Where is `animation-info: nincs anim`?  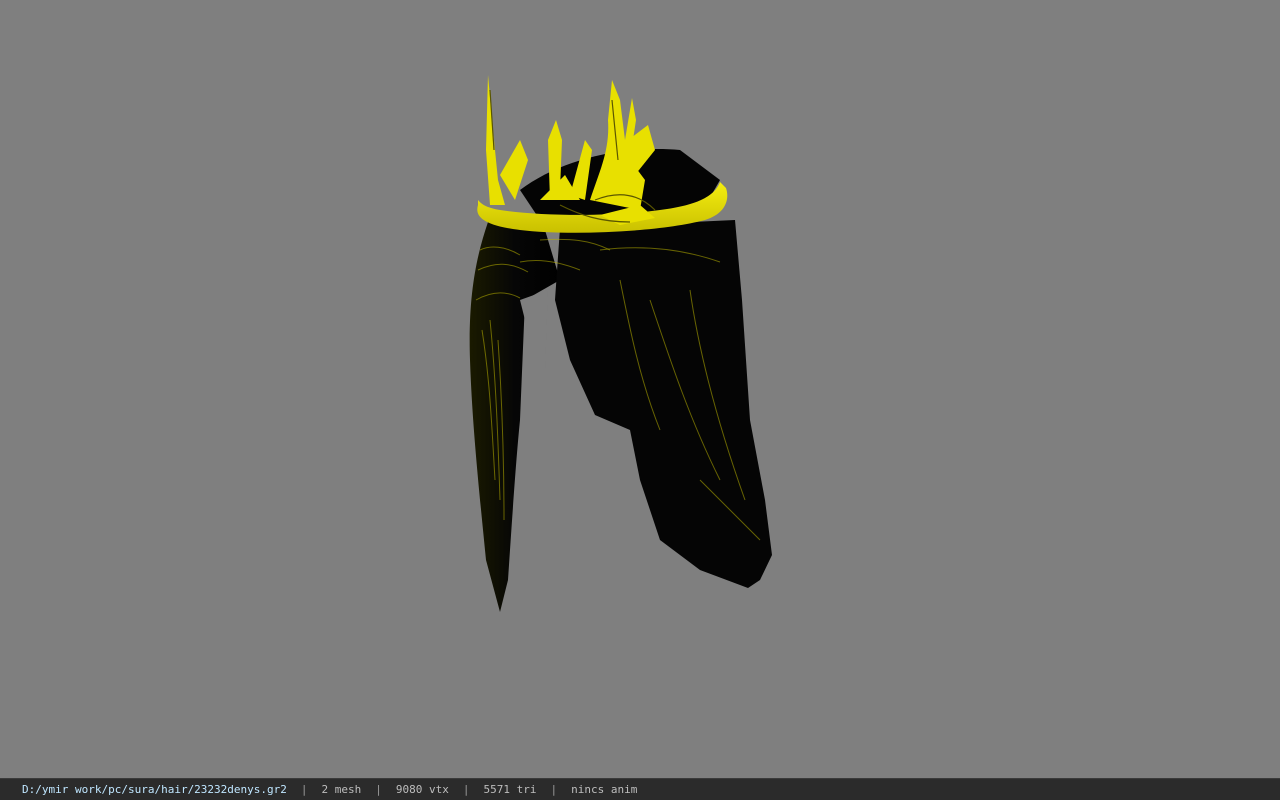
animation-info: nincs anim is located at coordinates (604, 789).